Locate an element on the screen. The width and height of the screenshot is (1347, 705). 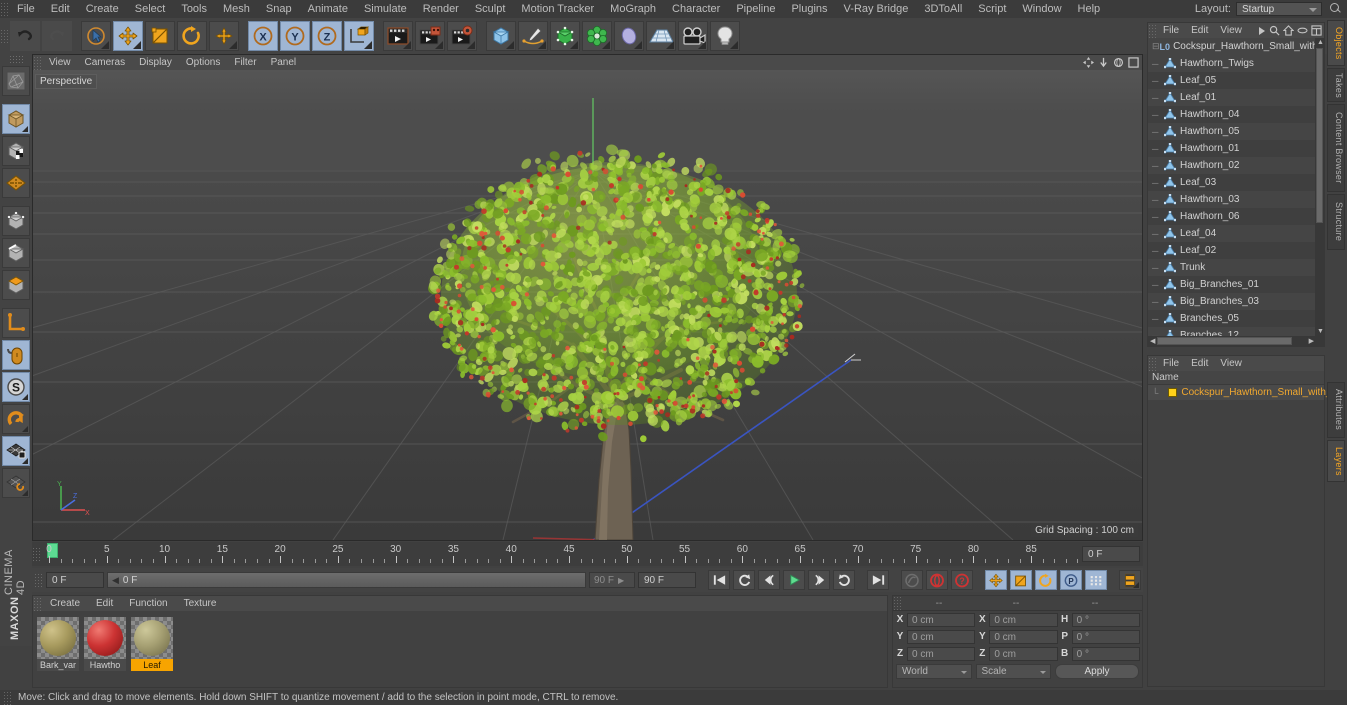
object-tree-item: ─ Hawthorn_01 is located at coordinates (1231, 148).